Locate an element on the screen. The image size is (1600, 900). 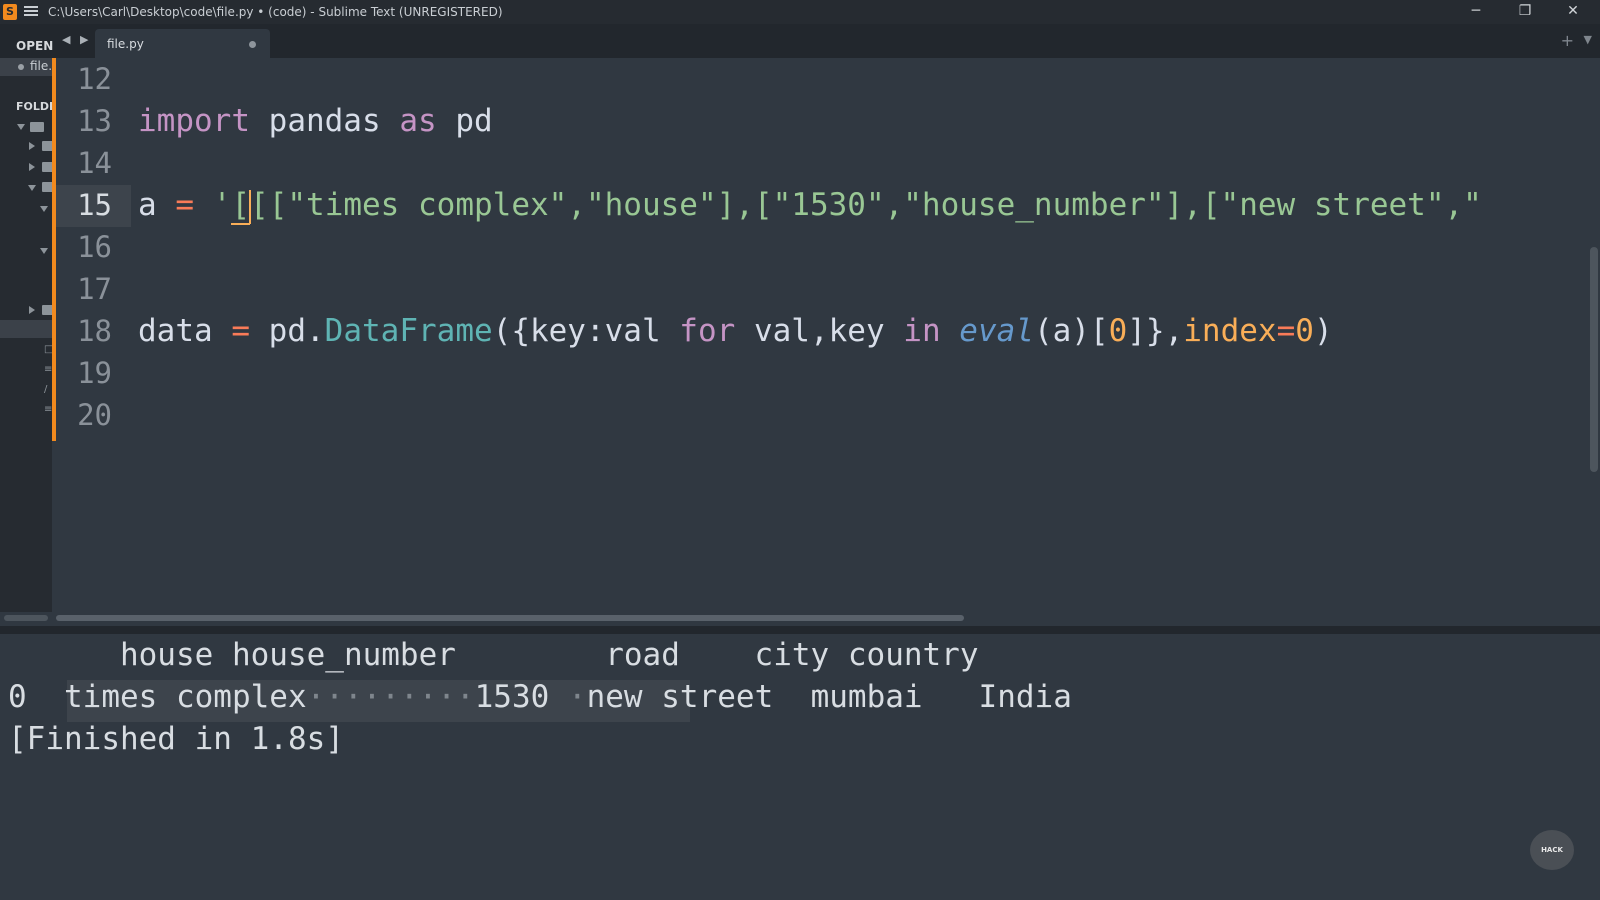
line-number: 16 is located at coordinates (94, 247).